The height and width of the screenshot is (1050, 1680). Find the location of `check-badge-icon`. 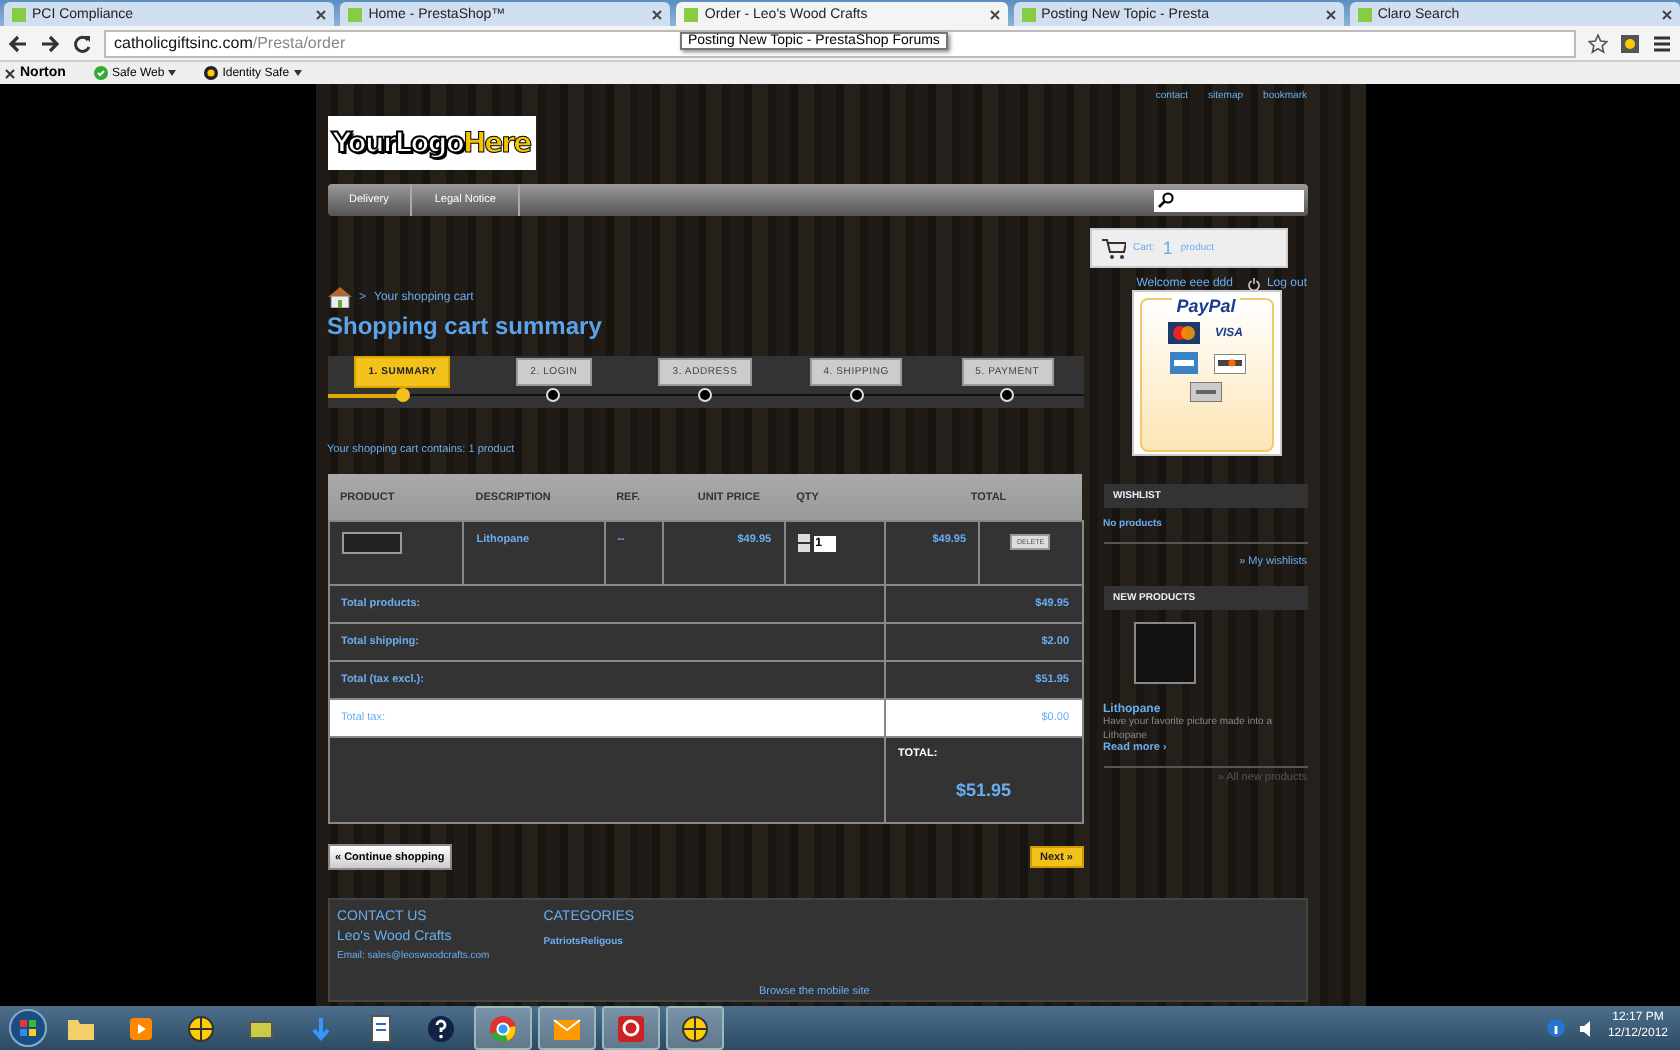

check-badge-icon is located at coordinates (100, 73).